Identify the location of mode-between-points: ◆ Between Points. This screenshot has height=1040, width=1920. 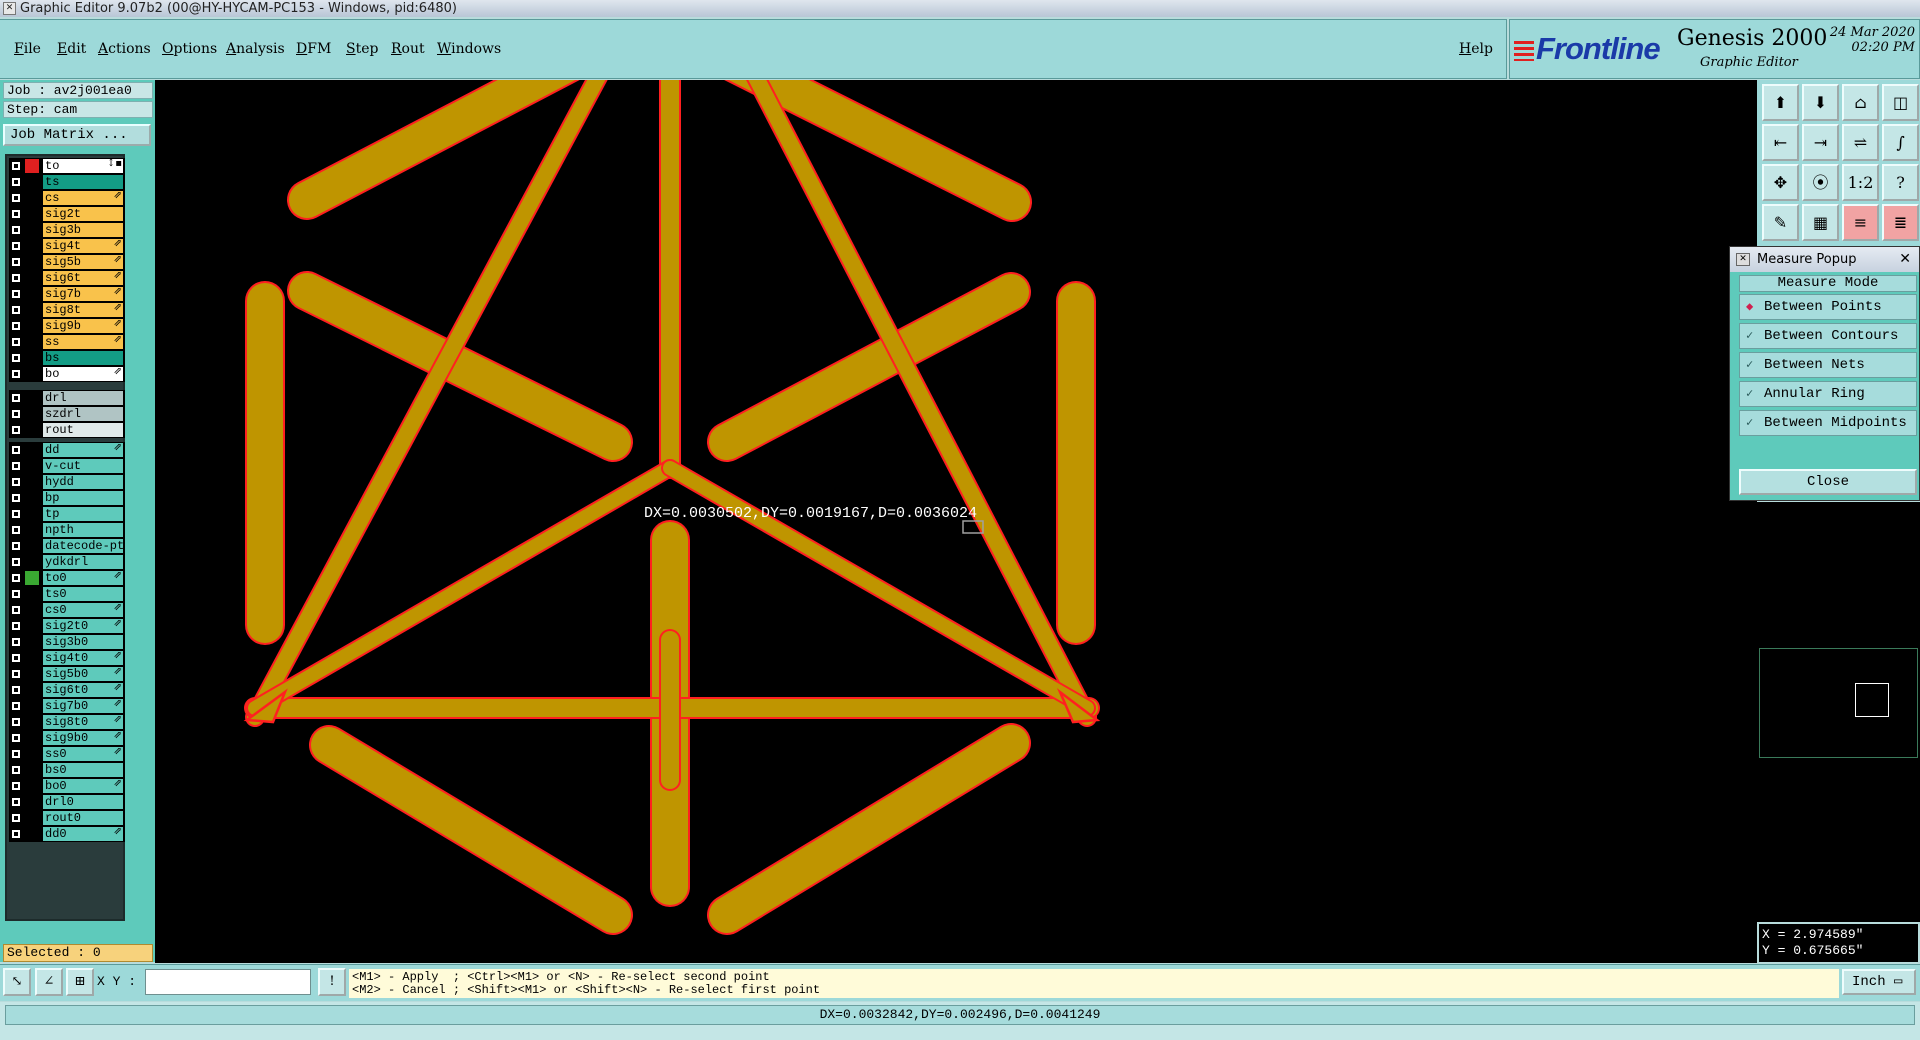
(1828, 307).